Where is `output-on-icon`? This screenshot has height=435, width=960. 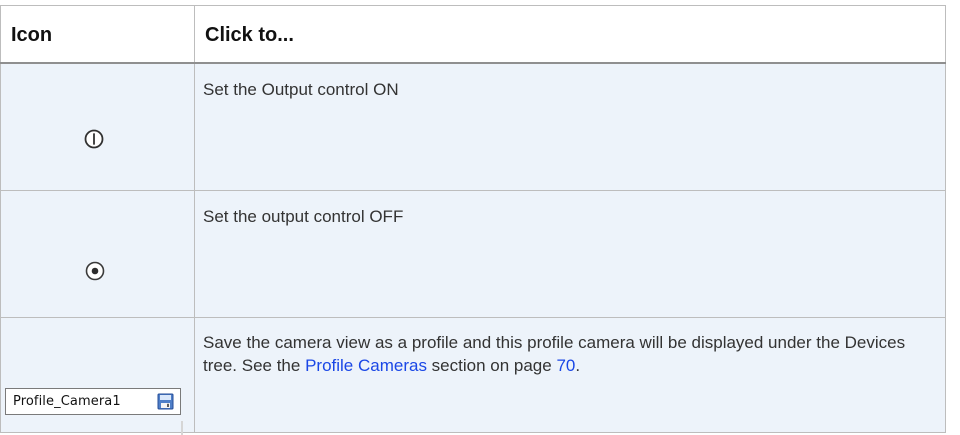 output-on-icon is located at coordinates (94, 139).